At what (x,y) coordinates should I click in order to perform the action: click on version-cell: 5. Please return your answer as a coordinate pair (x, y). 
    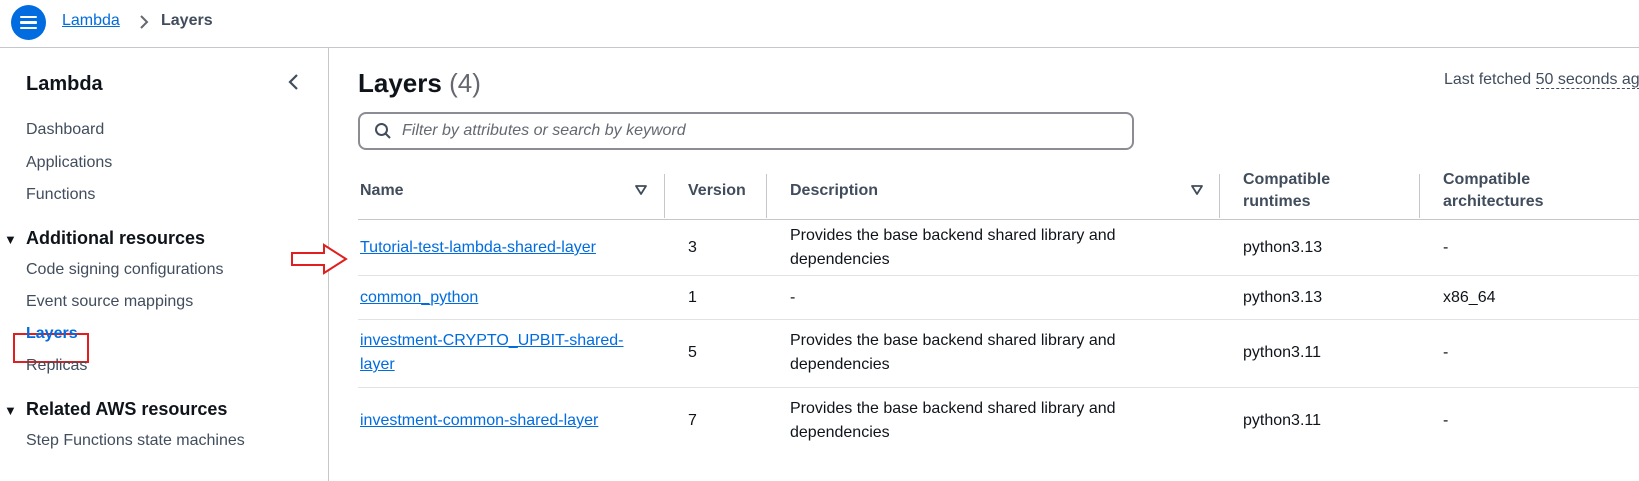
    Looking at the image, I should click on (692, 352).